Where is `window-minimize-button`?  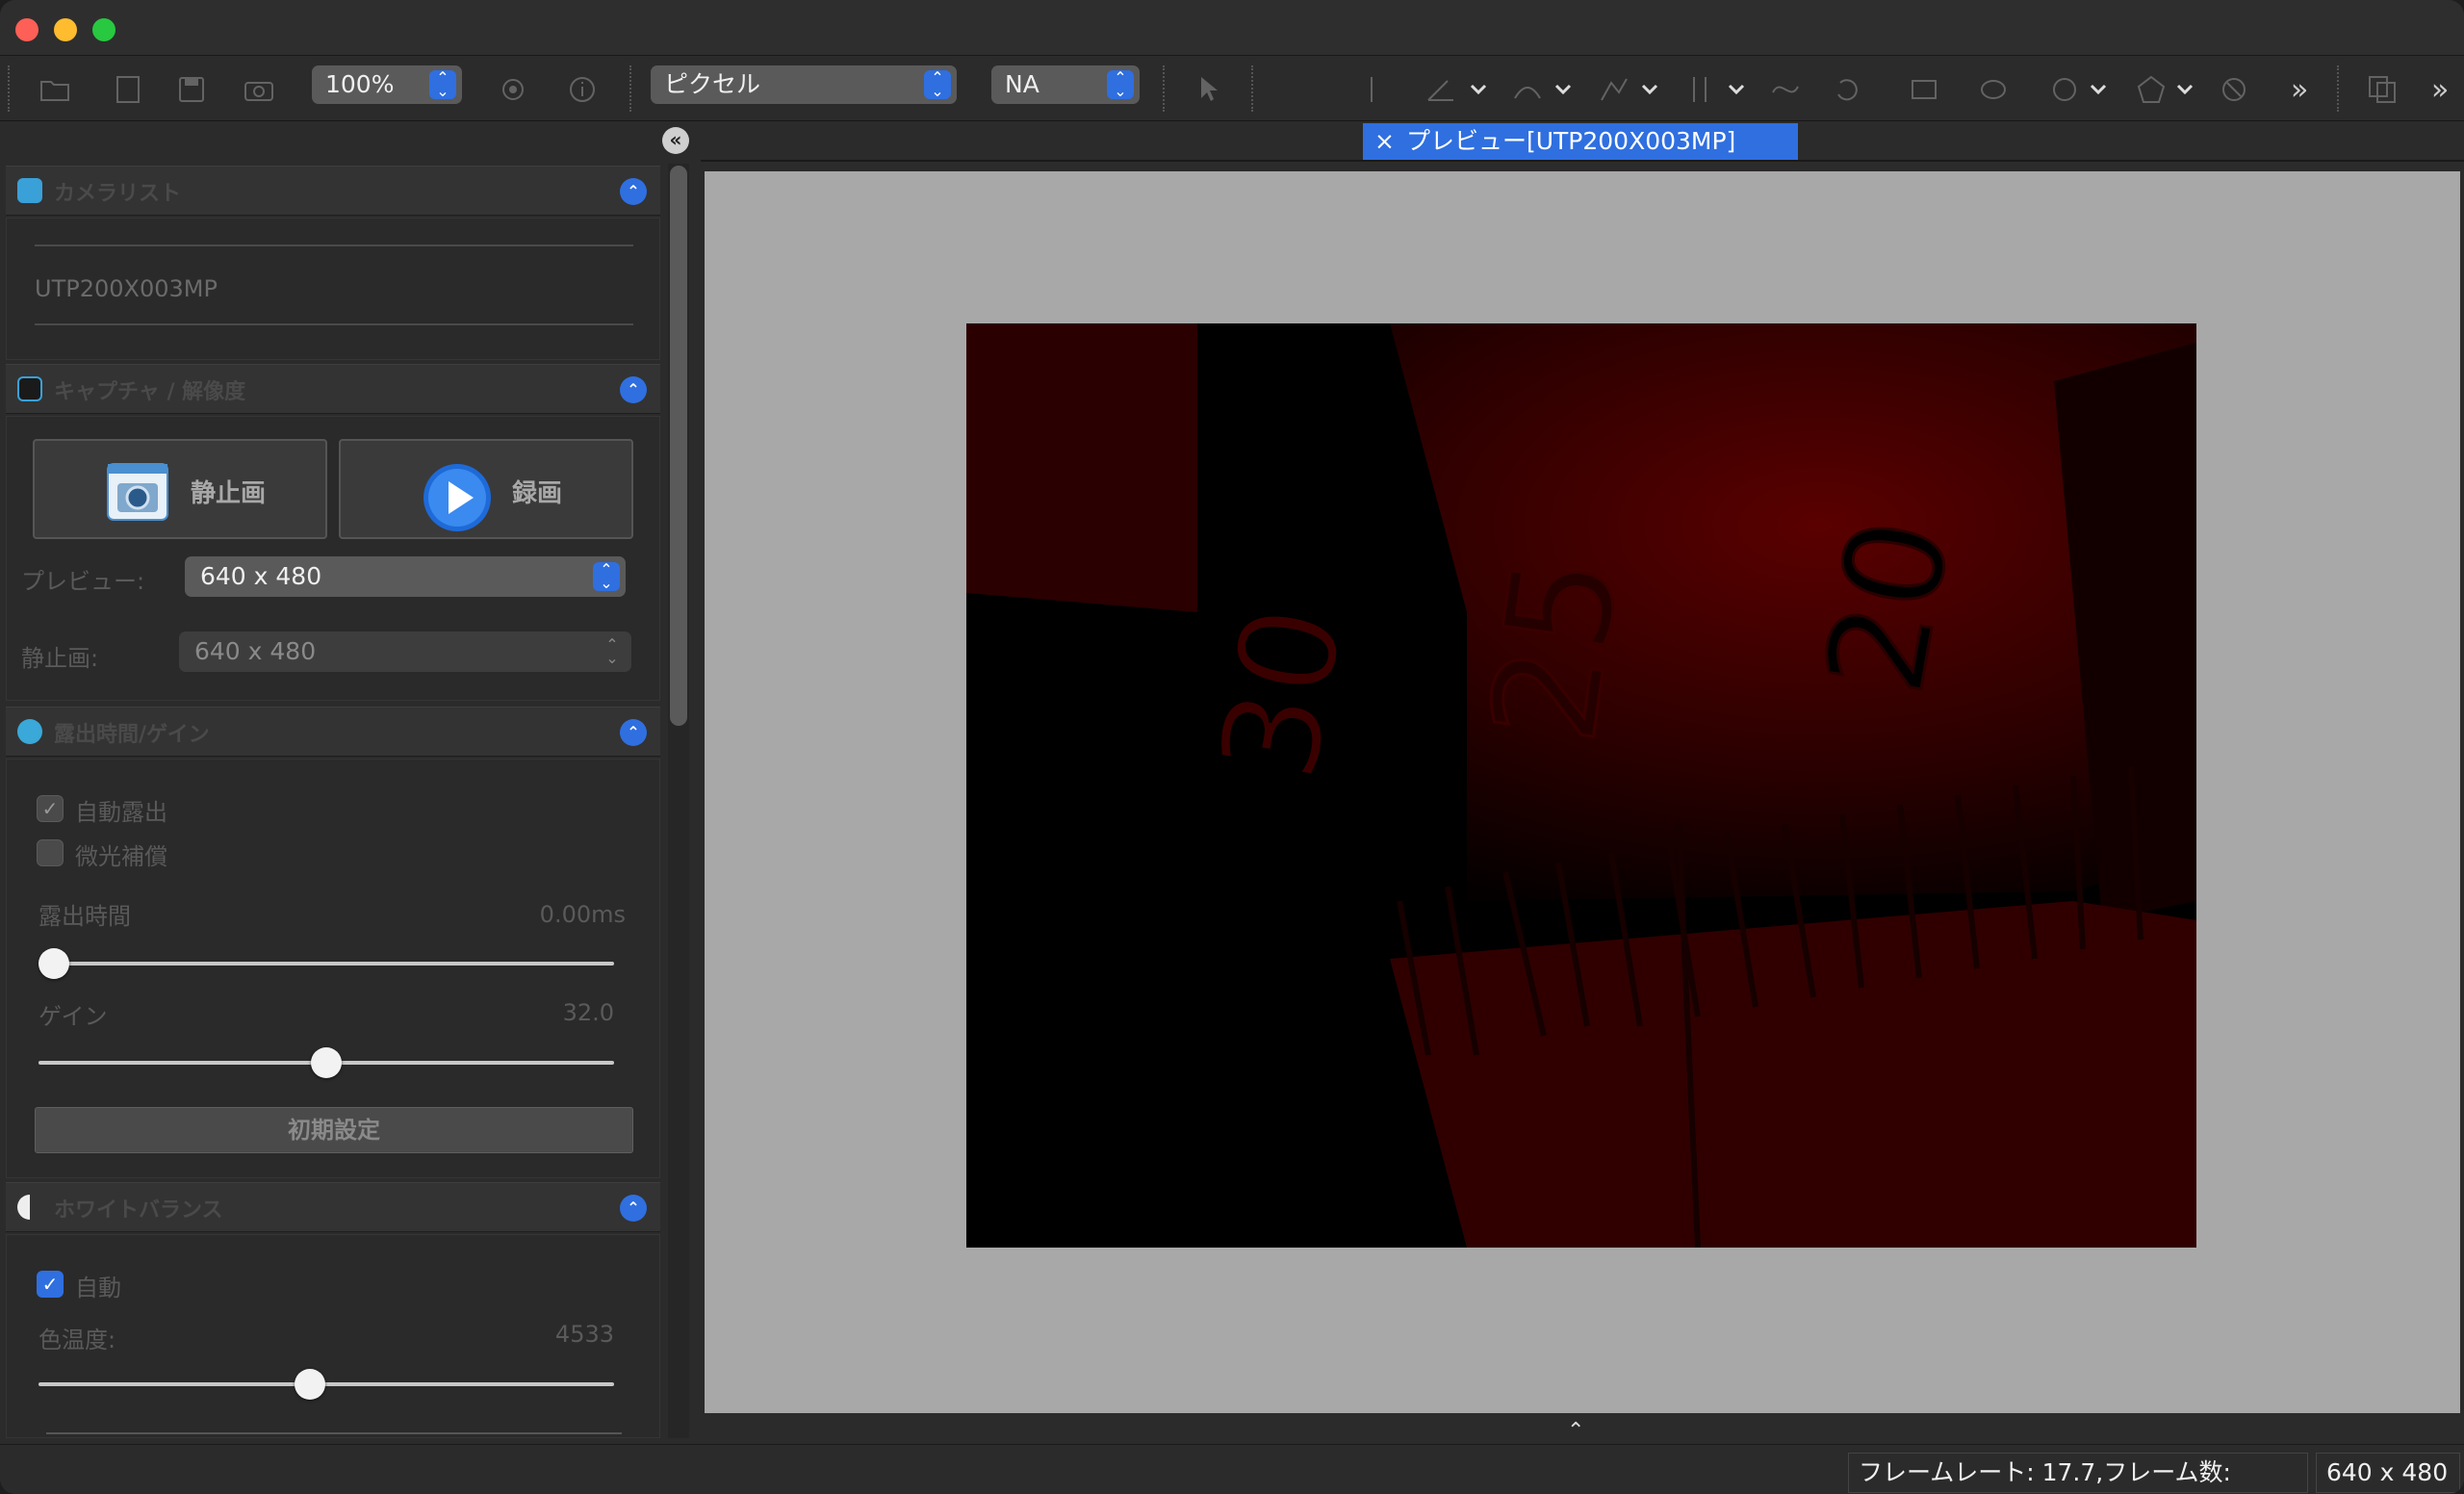
window-minimize-button is located at coordinates (65, 29).